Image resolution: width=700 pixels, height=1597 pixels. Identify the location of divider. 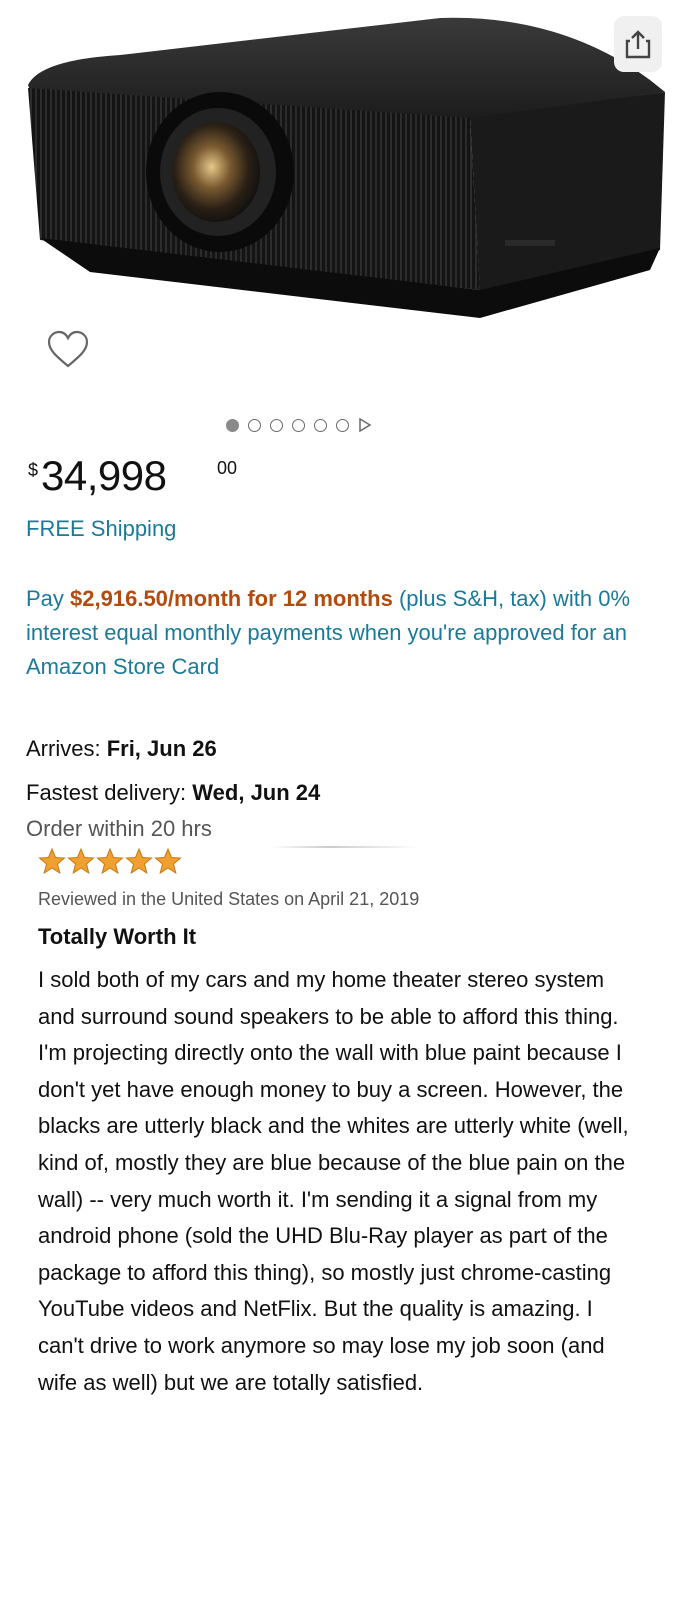
(345, 847).